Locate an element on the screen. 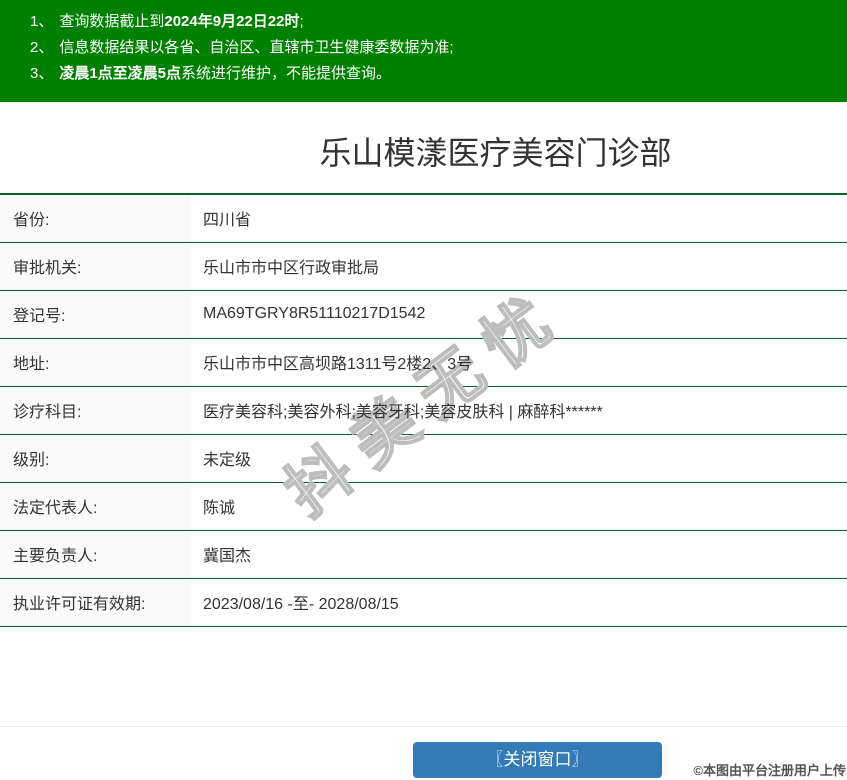 The width and height of the screenshot is (847, 780). notice-item-2: 2、 信息数据结果以各省、自治区、直辖市卫生健康委数据为准; is located at coordinates (433, 48).